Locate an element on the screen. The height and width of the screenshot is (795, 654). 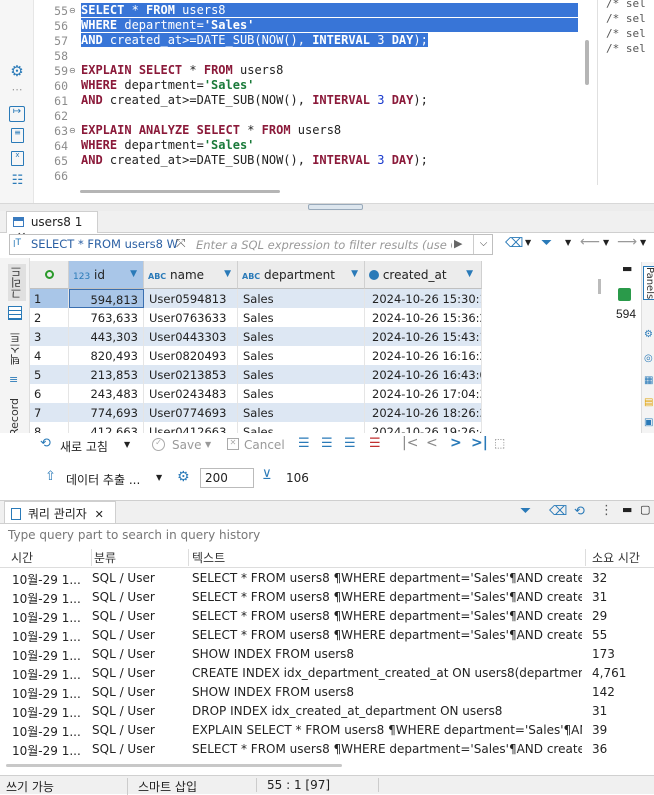
row-number: 5 is located at coordinates (49, 374).